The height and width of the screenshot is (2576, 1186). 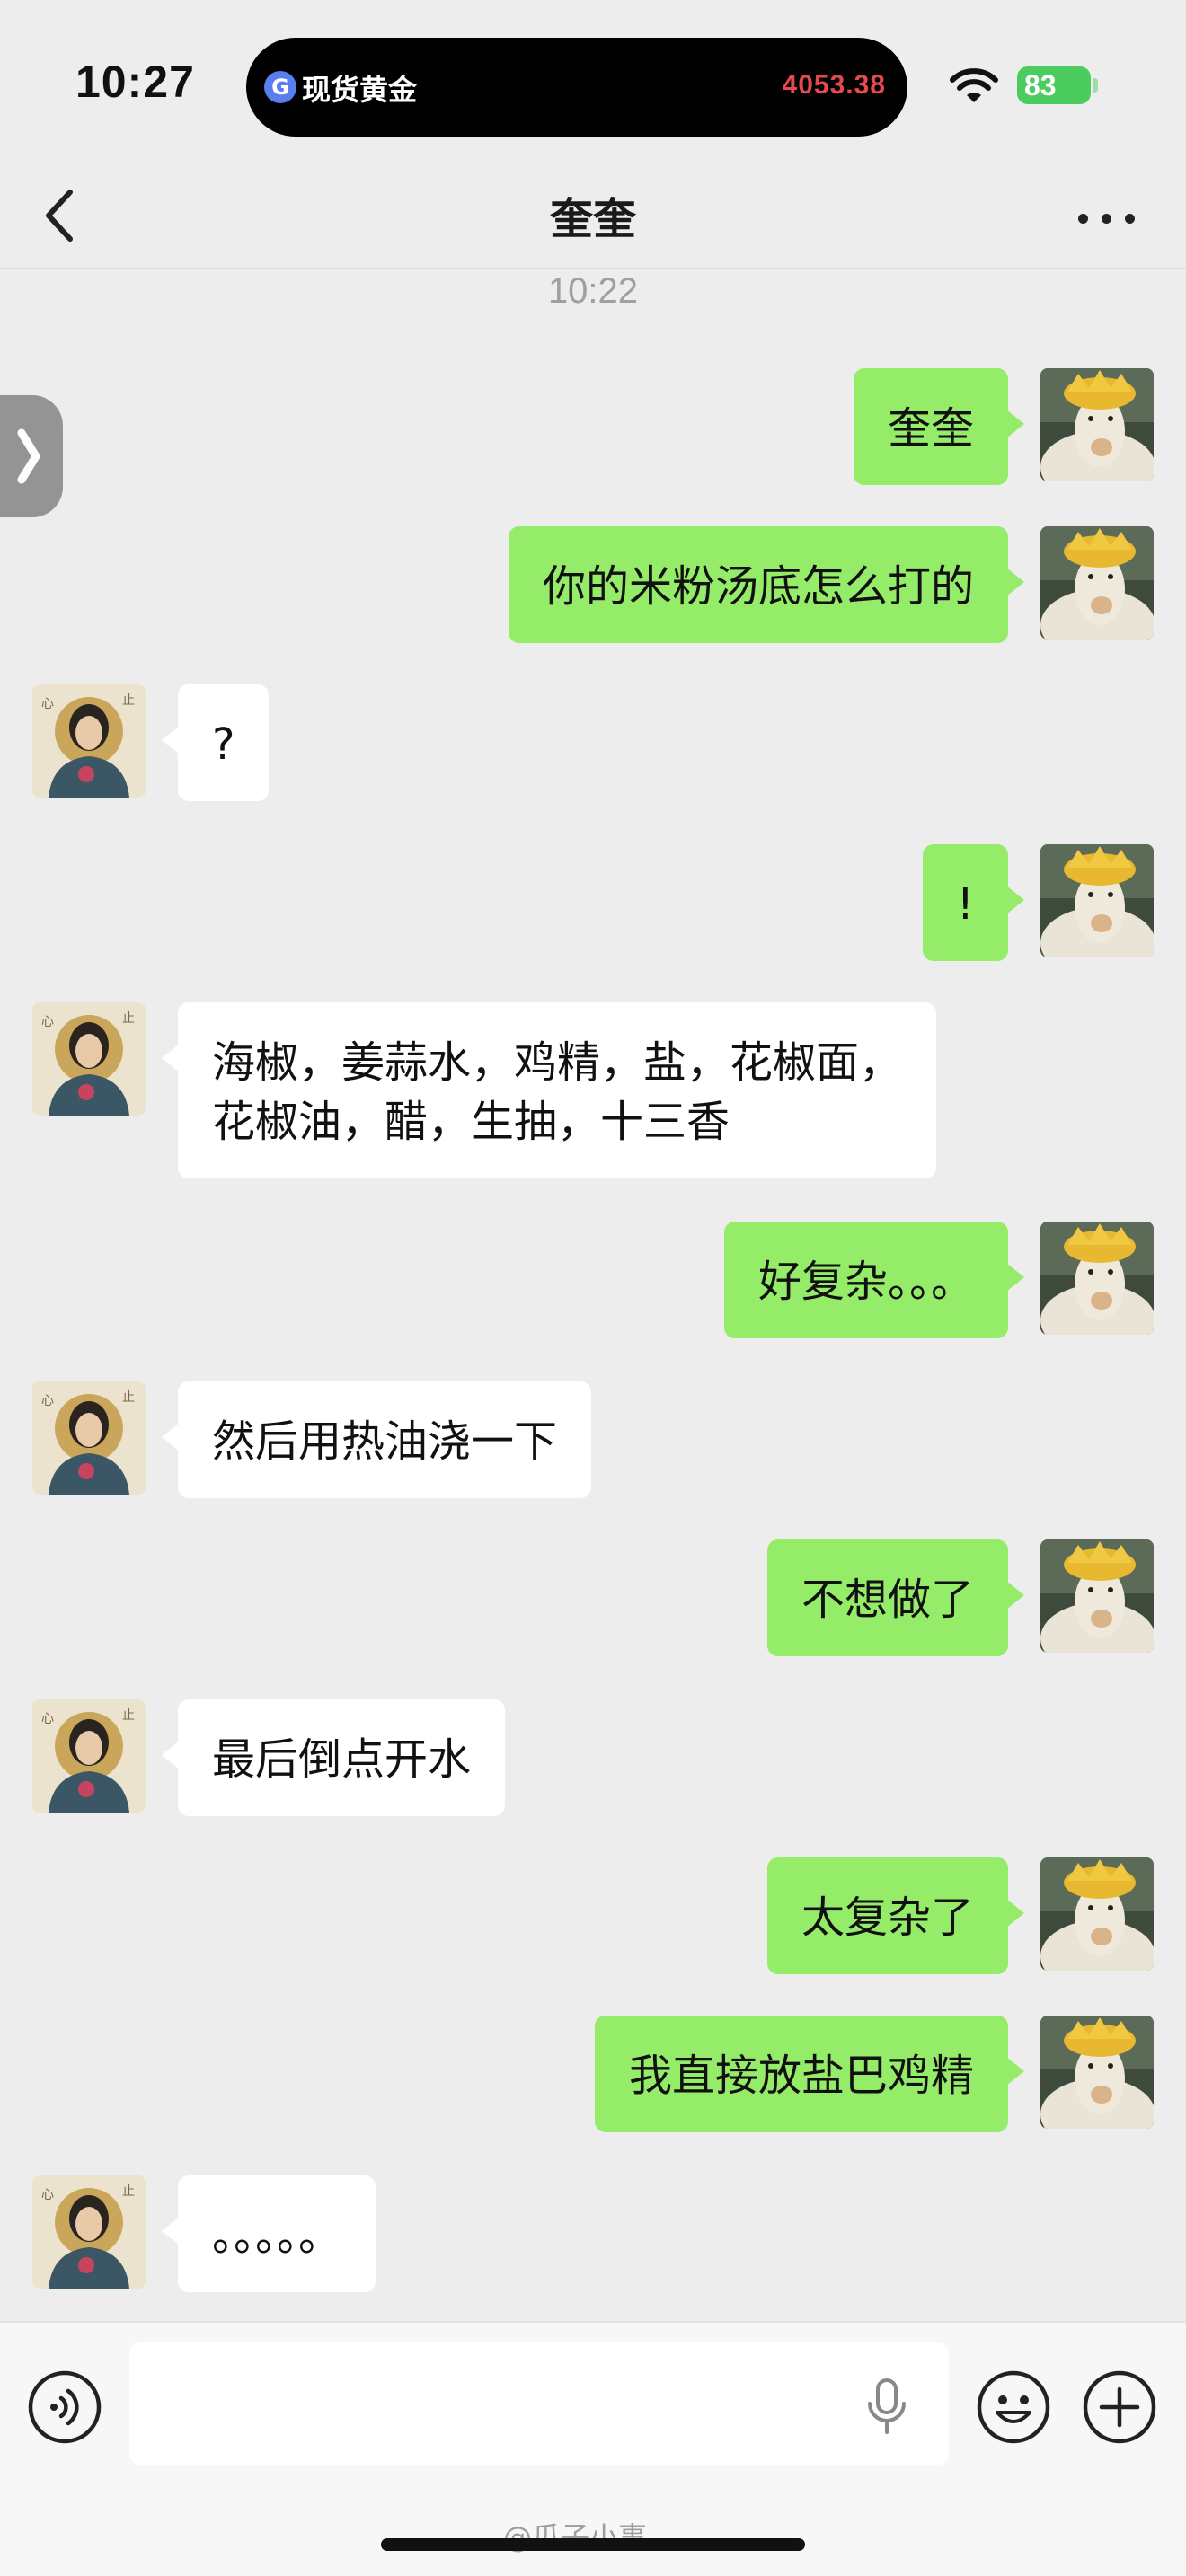 What do you see at coordinates (592, 219) in the screenshot?
I see `chat-title: 奎奎` at bounding box center [592, 219].